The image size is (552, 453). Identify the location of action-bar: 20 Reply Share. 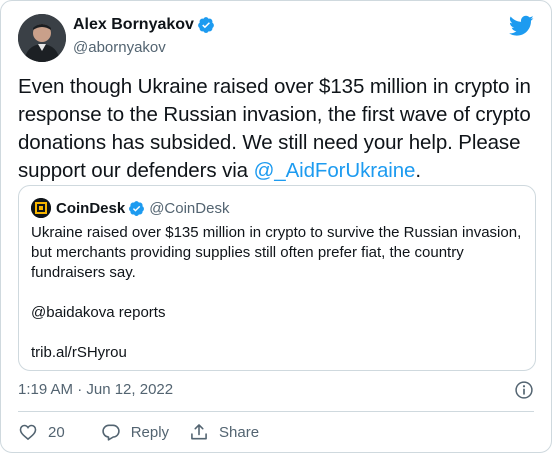
(148, 432).